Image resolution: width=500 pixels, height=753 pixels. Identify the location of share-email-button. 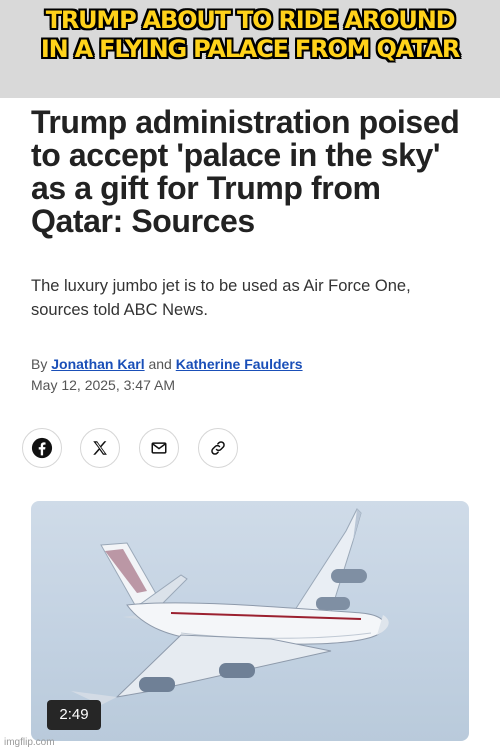
(159, 448).